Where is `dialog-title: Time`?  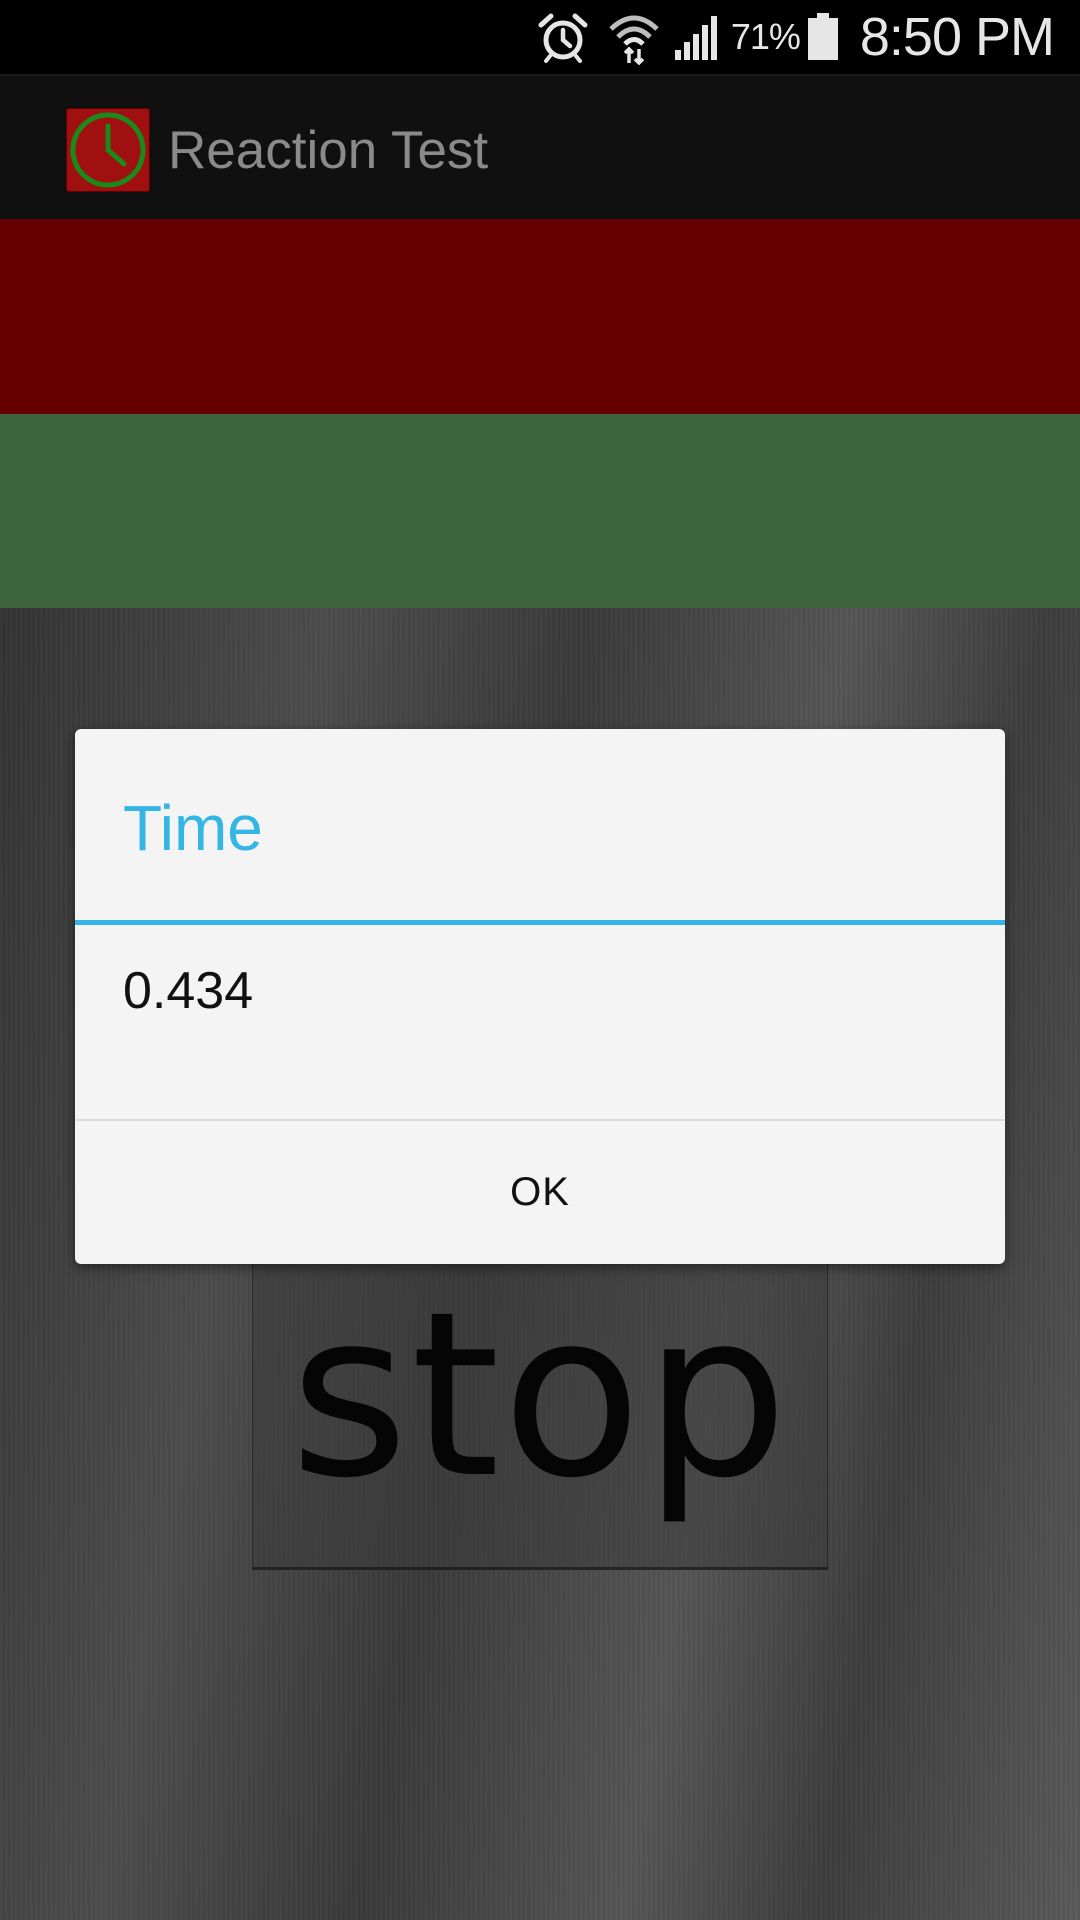
dialog-title: Time is located at coordinates (193, 828).